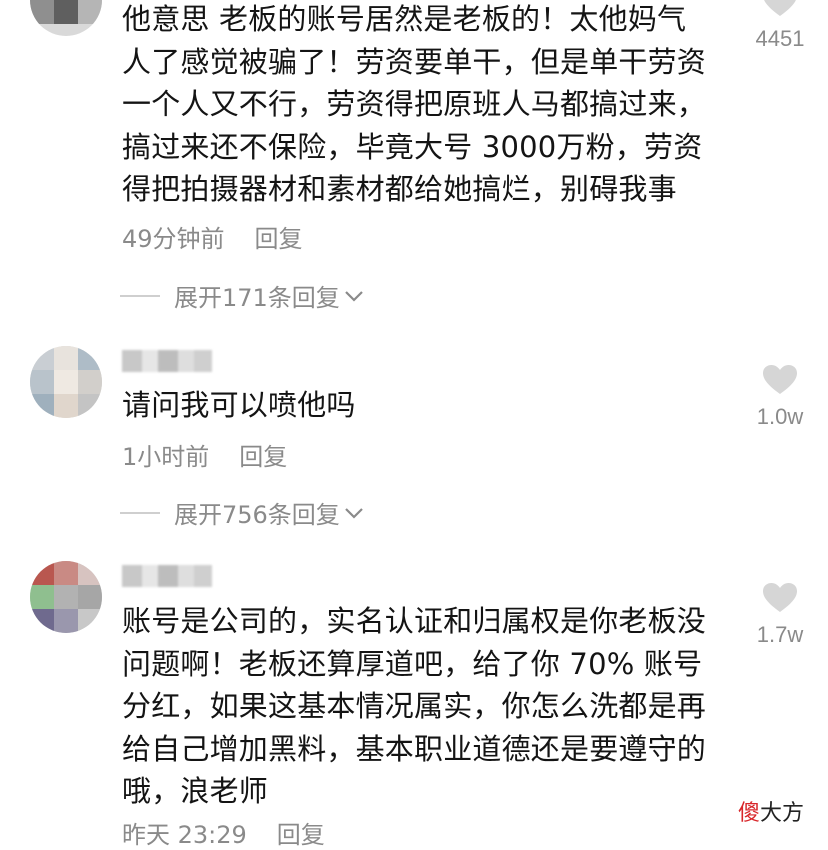  I want to click on comment-line: 他意思 老板的账号居然是老板的！太他妈气, so click(404, 19).